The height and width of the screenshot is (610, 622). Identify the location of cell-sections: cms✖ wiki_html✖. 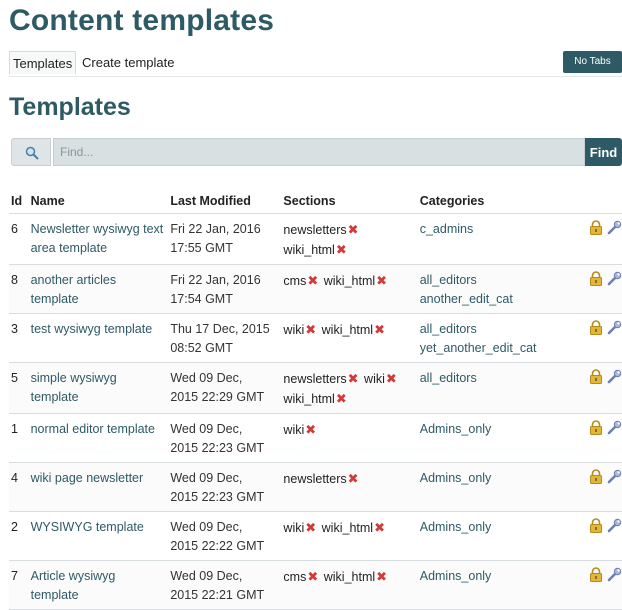
(349, 585).